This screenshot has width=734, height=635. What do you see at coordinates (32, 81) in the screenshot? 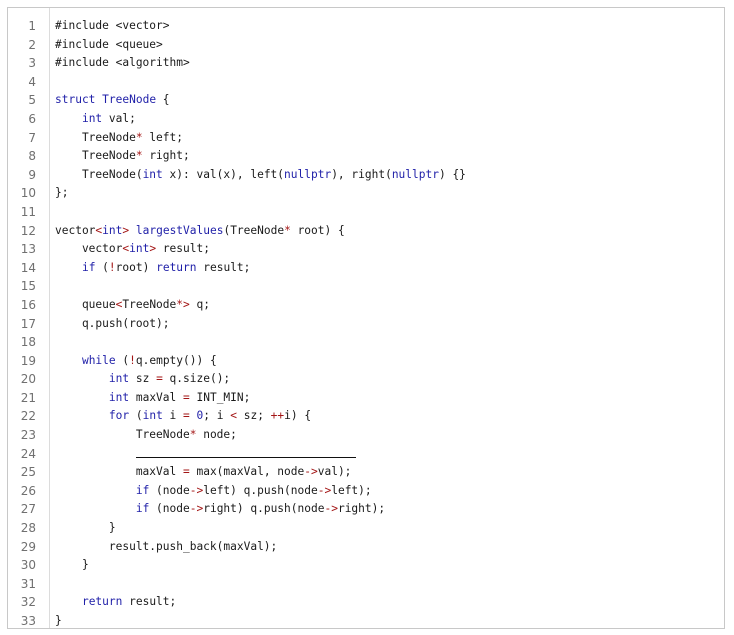
I see `line-number: 4` at bounding box center [32, 81].